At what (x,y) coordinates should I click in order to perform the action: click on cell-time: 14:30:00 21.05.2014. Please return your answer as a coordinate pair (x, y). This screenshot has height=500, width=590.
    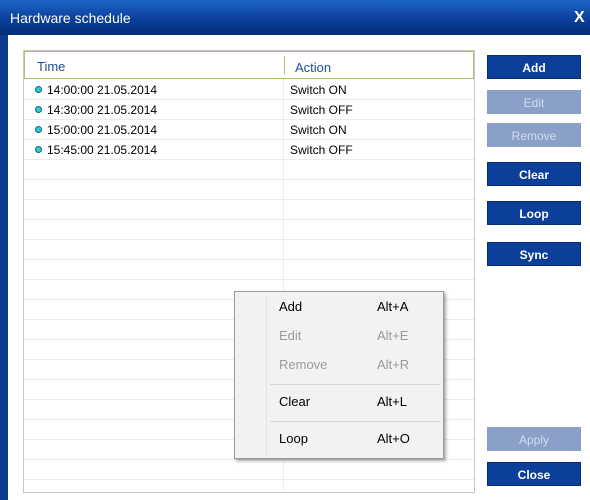
    Looking at the image, I should click on (102, 110).